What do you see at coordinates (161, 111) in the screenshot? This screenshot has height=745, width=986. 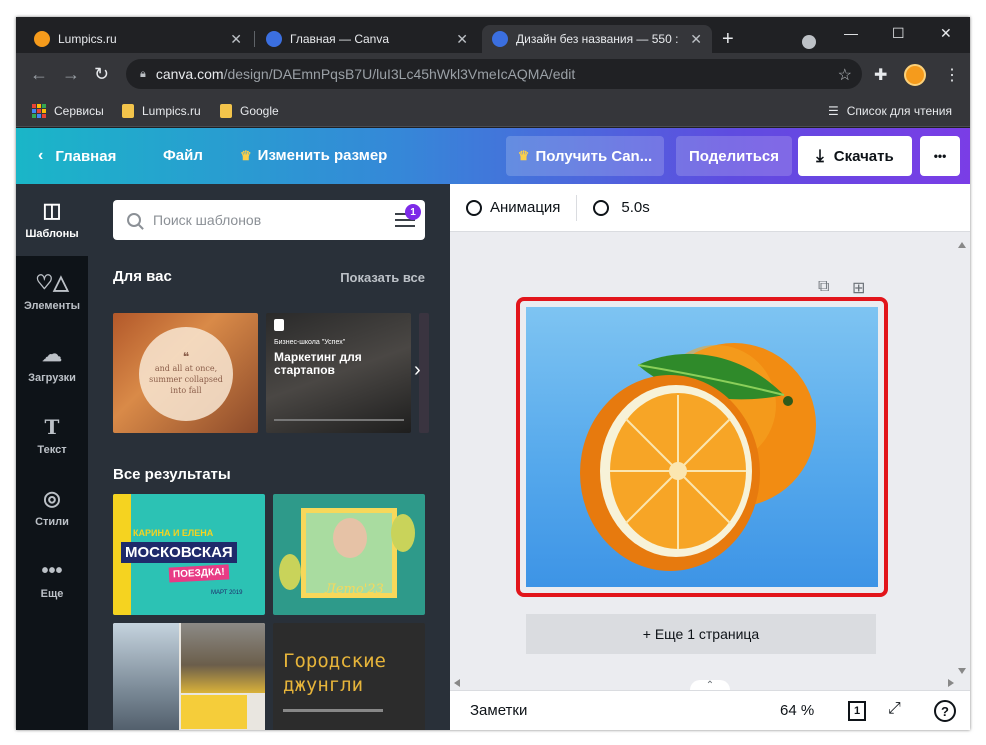 I see `bookmark-lumpics: Lumpics.ru` at bounding box center [161, 111].